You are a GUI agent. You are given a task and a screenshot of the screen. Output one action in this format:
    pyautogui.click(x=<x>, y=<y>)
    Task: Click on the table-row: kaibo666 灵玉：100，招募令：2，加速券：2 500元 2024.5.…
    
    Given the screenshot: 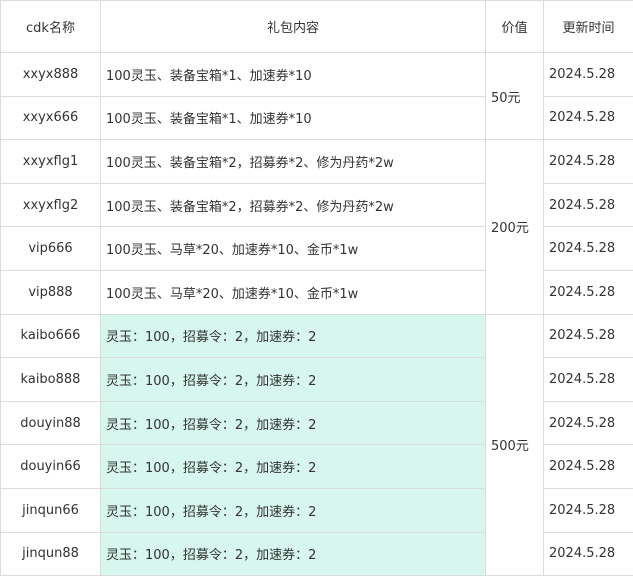 What is the action you would take?
    pyautogui.click(x=317, y=336)
    